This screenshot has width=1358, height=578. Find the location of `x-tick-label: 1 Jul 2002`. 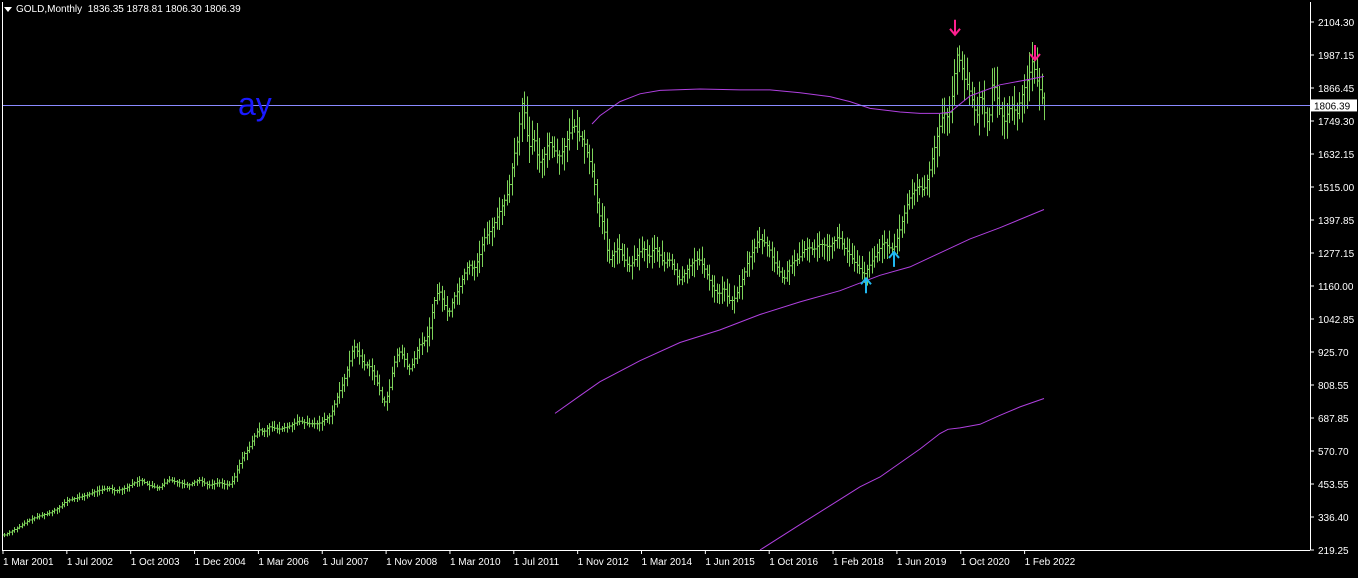

x-tick-label: 1 Jul 2002 is located at coordinates (90, 562).